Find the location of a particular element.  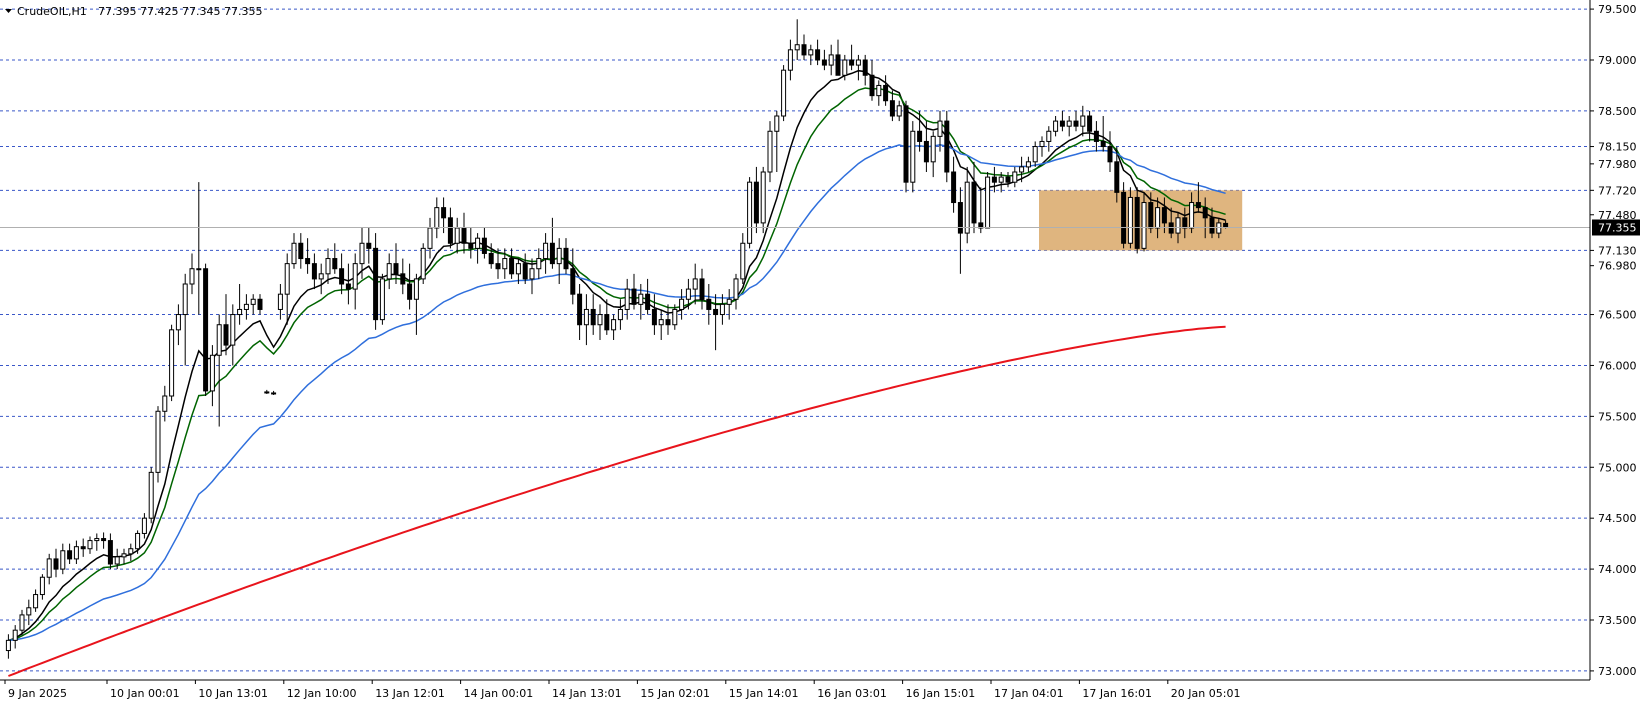

y-tick-label: 75.500 is located at coordinates (1617, 416).